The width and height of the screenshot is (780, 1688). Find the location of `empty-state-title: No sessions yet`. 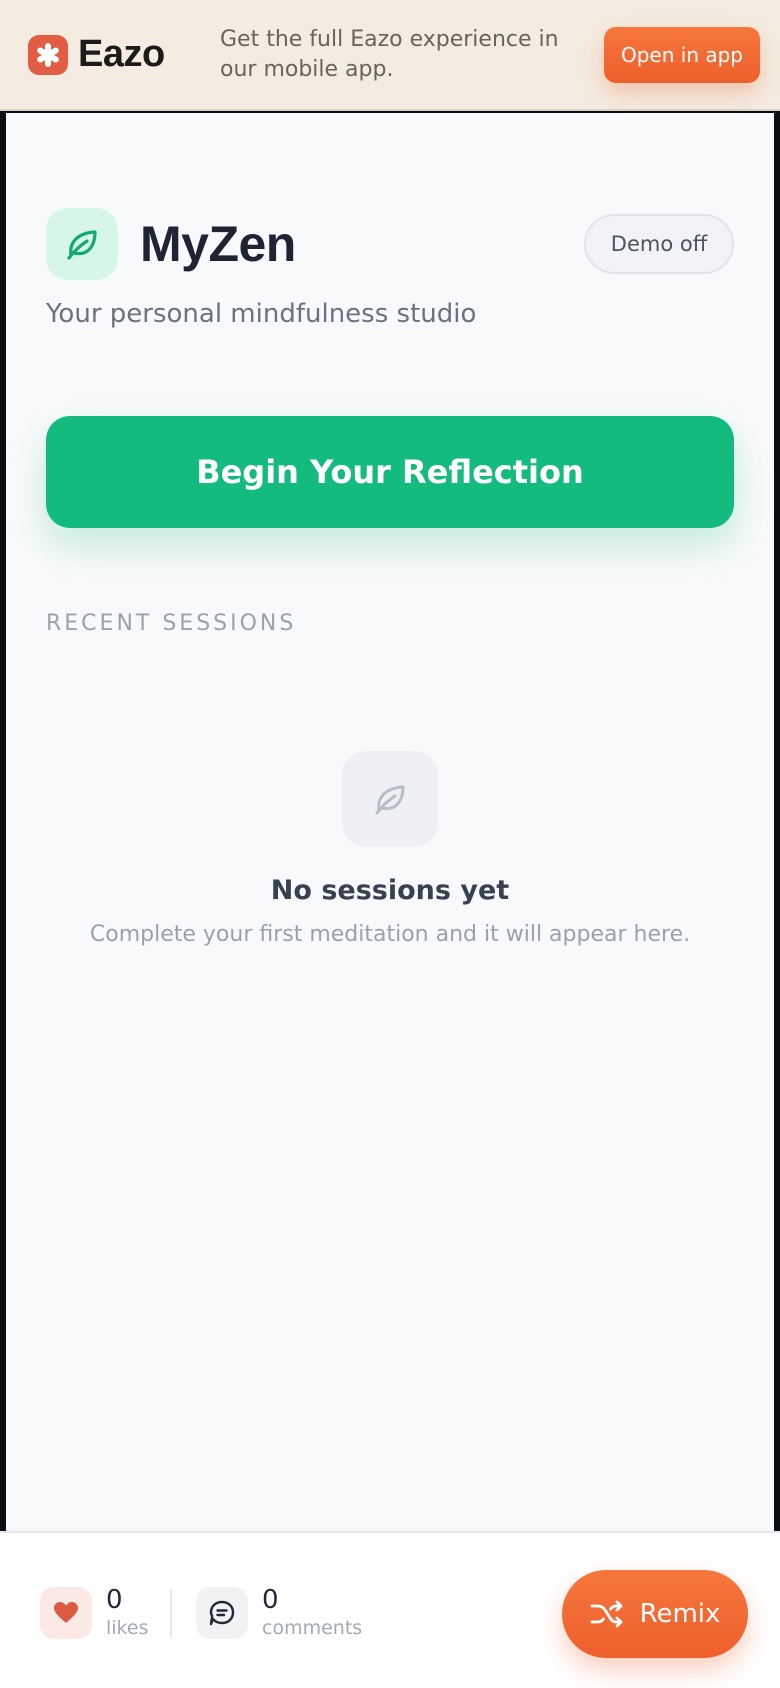

empty-state-title: No sessions yet is located at coordinates (390, 890).